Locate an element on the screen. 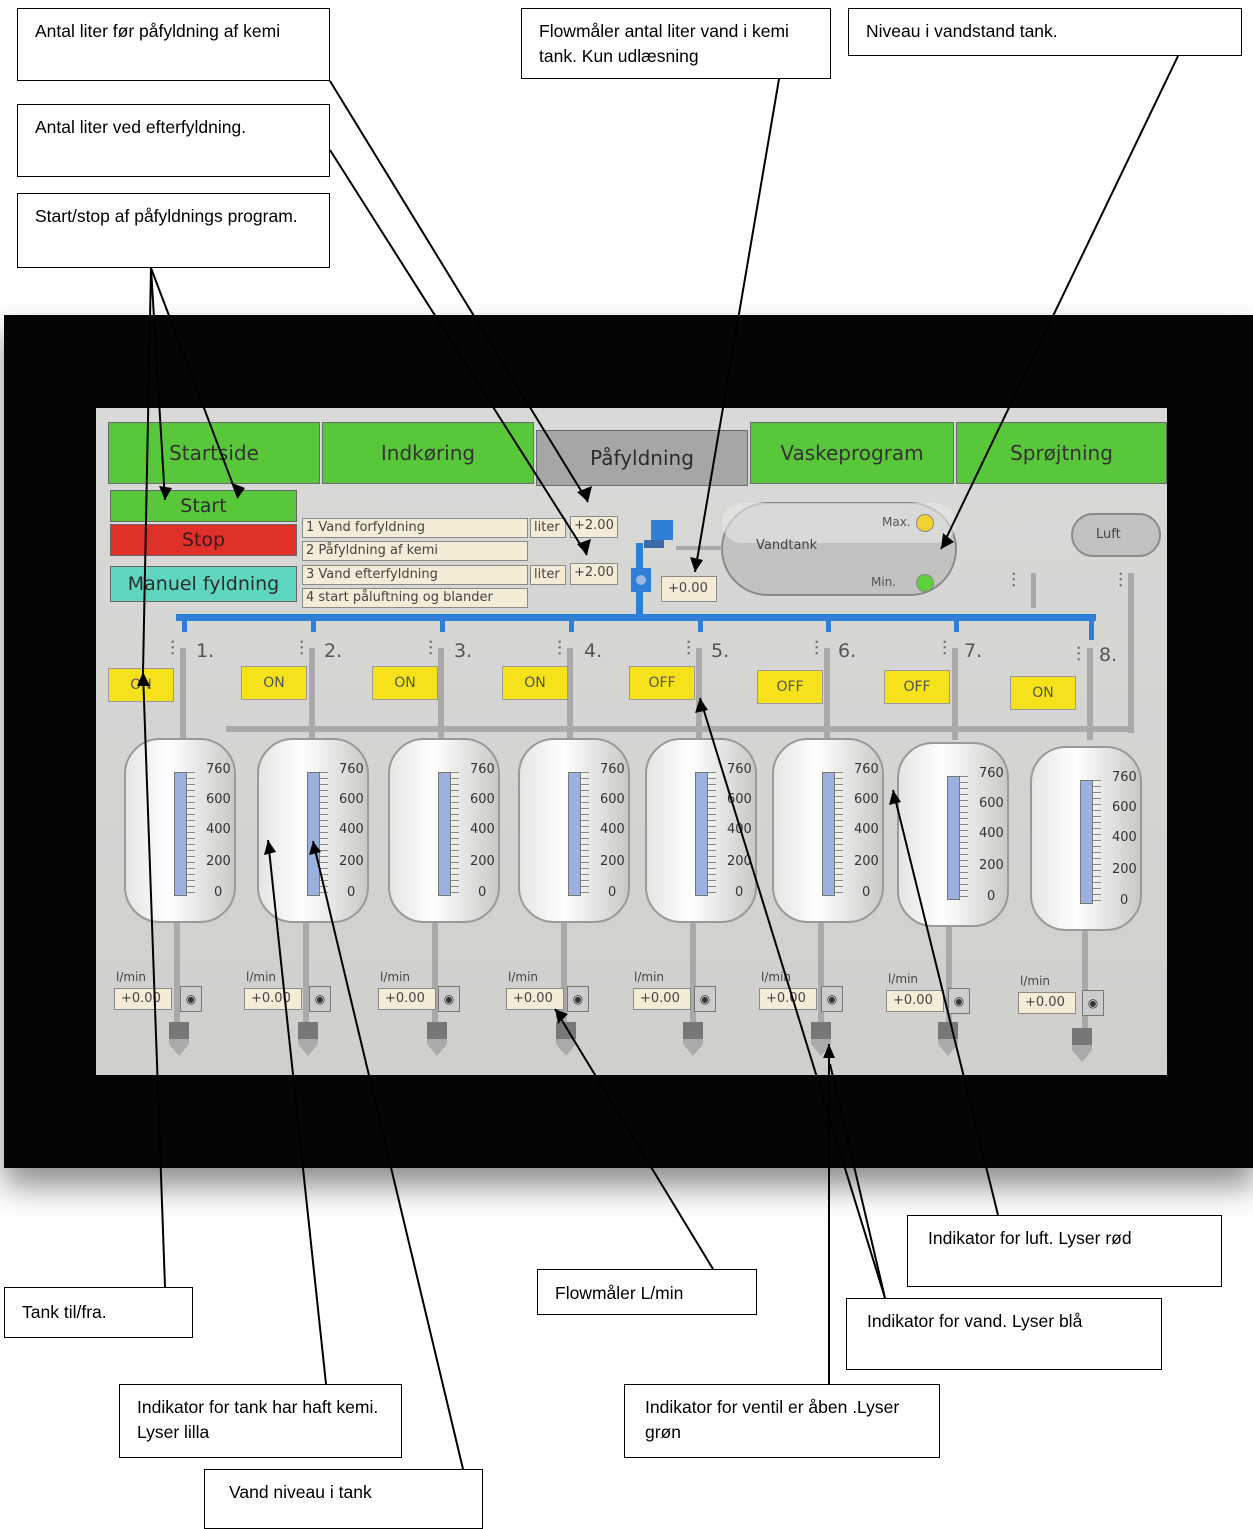 Image resolution: width=1253 pixels, height=1529 pixels. tank-3: 760 600 400 200 0 is located at coordinates (444, 830).